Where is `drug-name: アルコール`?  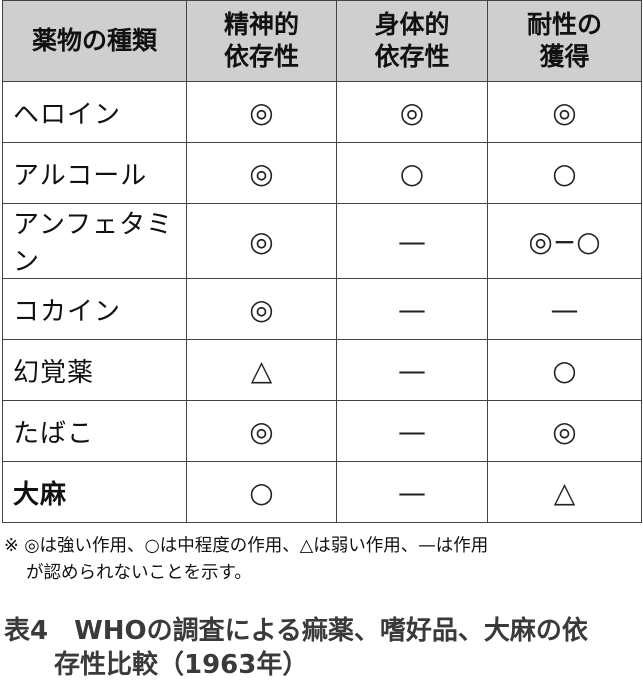 drug-name: アルコール is located at coordinates (94, 173).